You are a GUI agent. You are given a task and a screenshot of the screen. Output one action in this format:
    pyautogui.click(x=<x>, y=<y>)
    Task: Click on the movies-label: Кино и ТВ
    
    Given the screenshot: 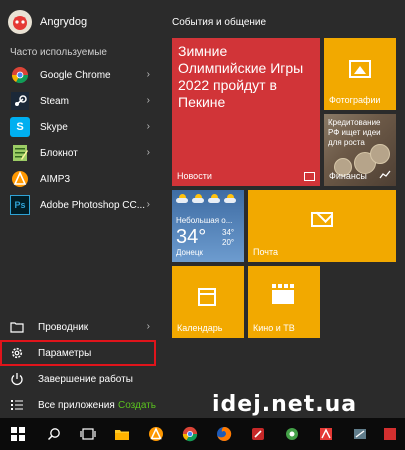 What is the action you would take?
    pyautogui.click(x=274, y=328)
    